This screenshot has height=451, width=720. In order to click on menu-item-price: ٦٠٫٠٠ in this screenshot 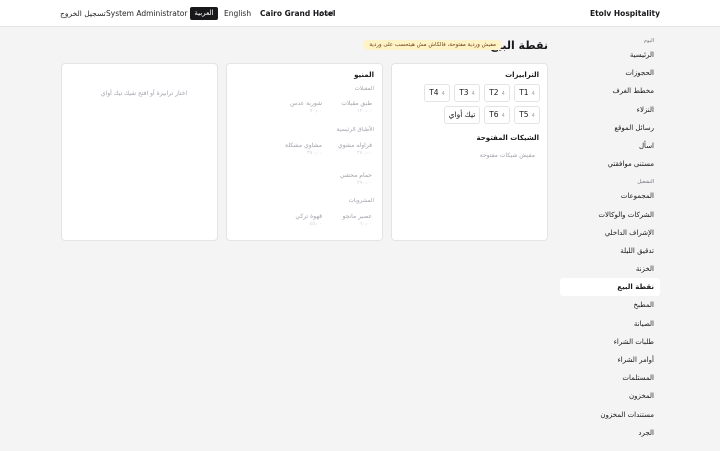, I will do `click(365, 224)`.